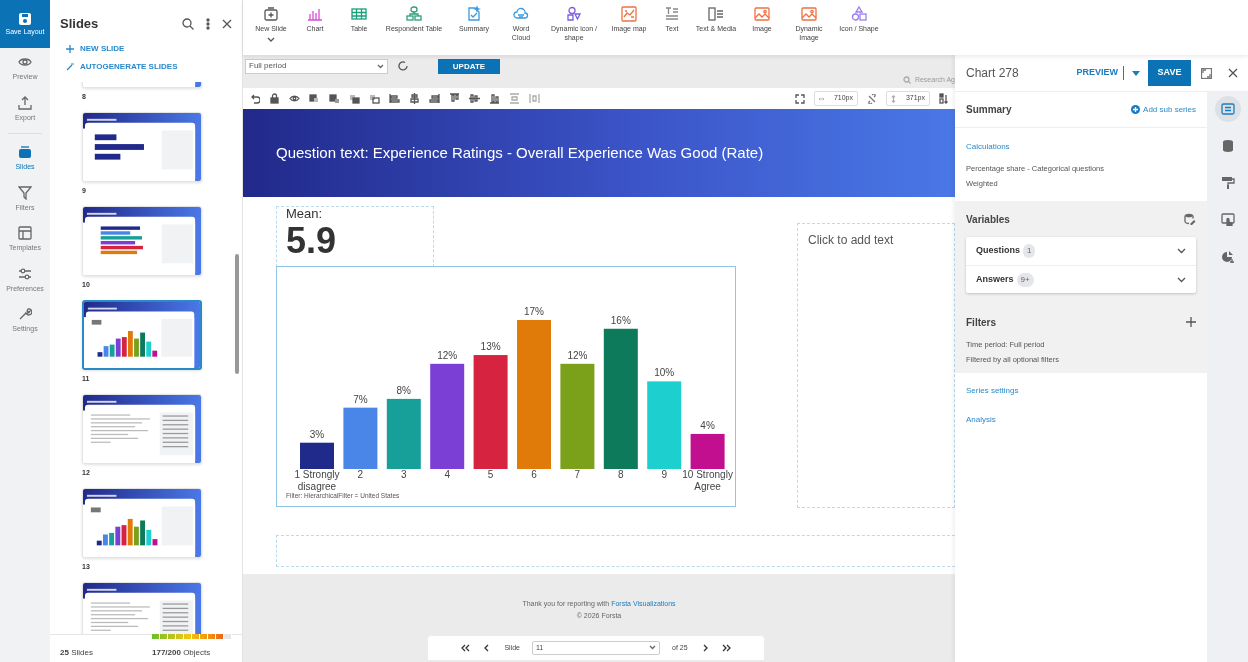  What do you see at coordinates (1169, 73) in the screenshot?
I see `save-button: SAVE` at bounding box center [1169, 73].